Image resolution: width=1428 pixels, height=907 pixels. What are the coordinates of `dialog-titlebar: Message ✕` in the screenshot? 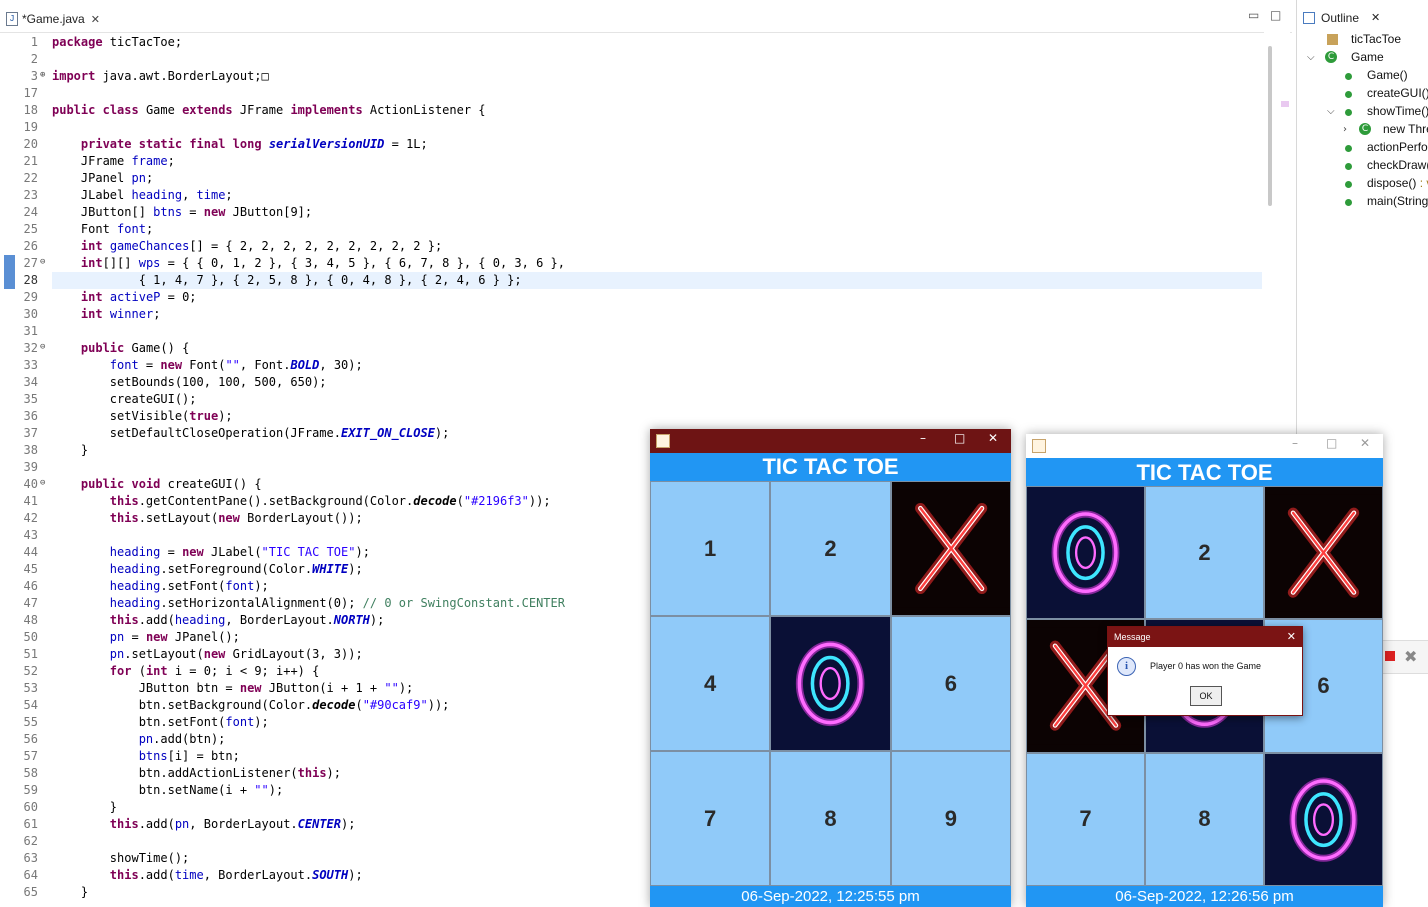 It's located at (1205, 637).